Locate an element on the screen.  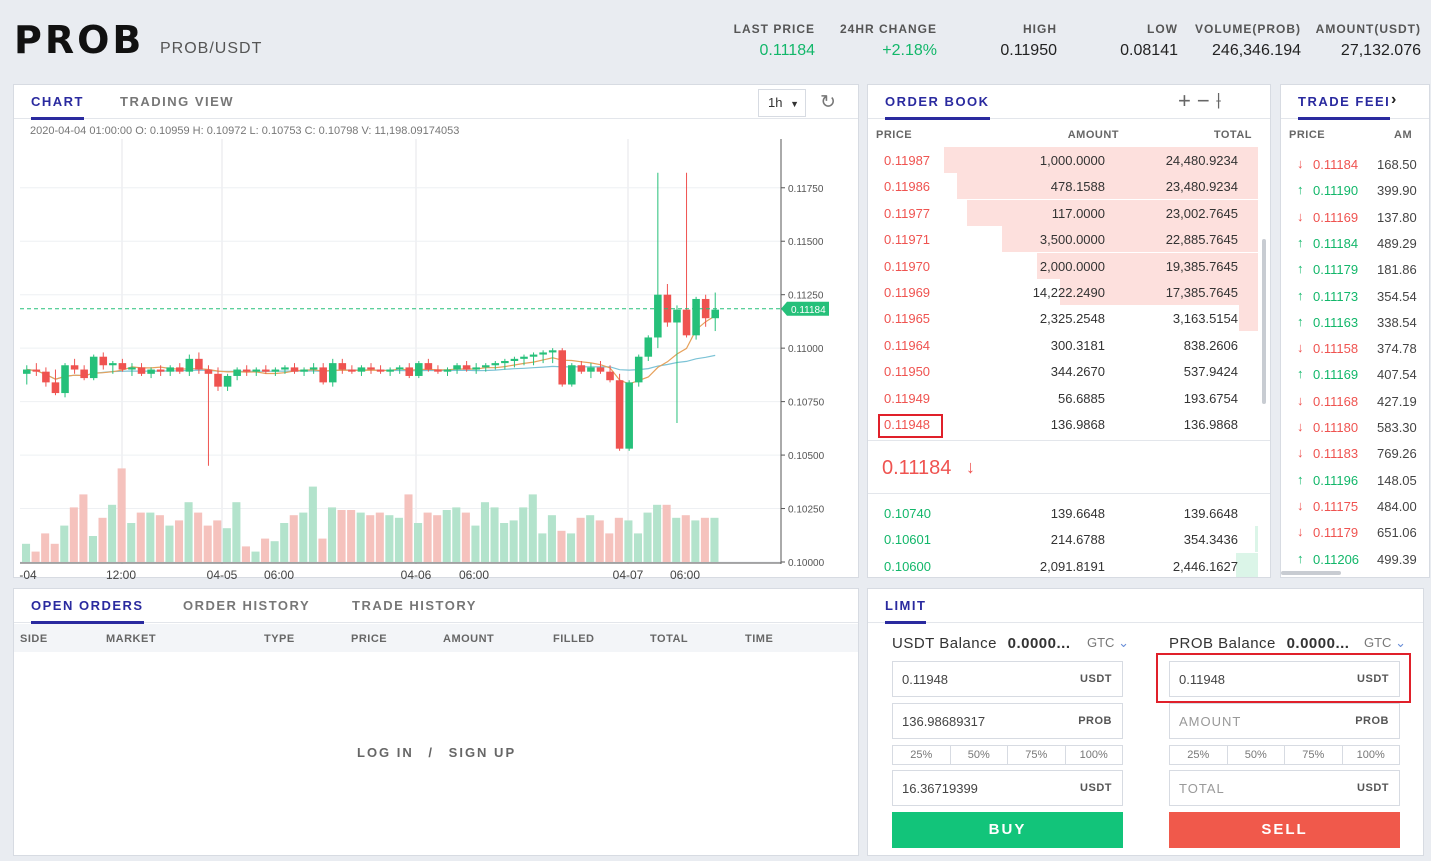
signup-link: SIGN UP is located at coordinates (482, 752).